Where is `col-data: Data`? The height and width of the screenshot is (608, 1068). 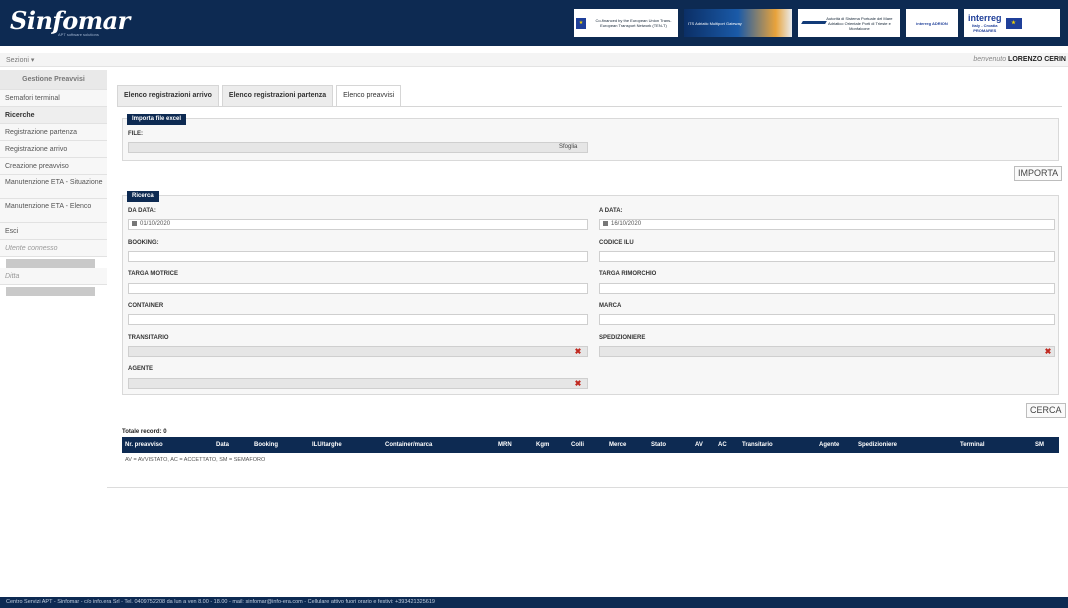 col-data: Data is located at coordinates (222, 445).